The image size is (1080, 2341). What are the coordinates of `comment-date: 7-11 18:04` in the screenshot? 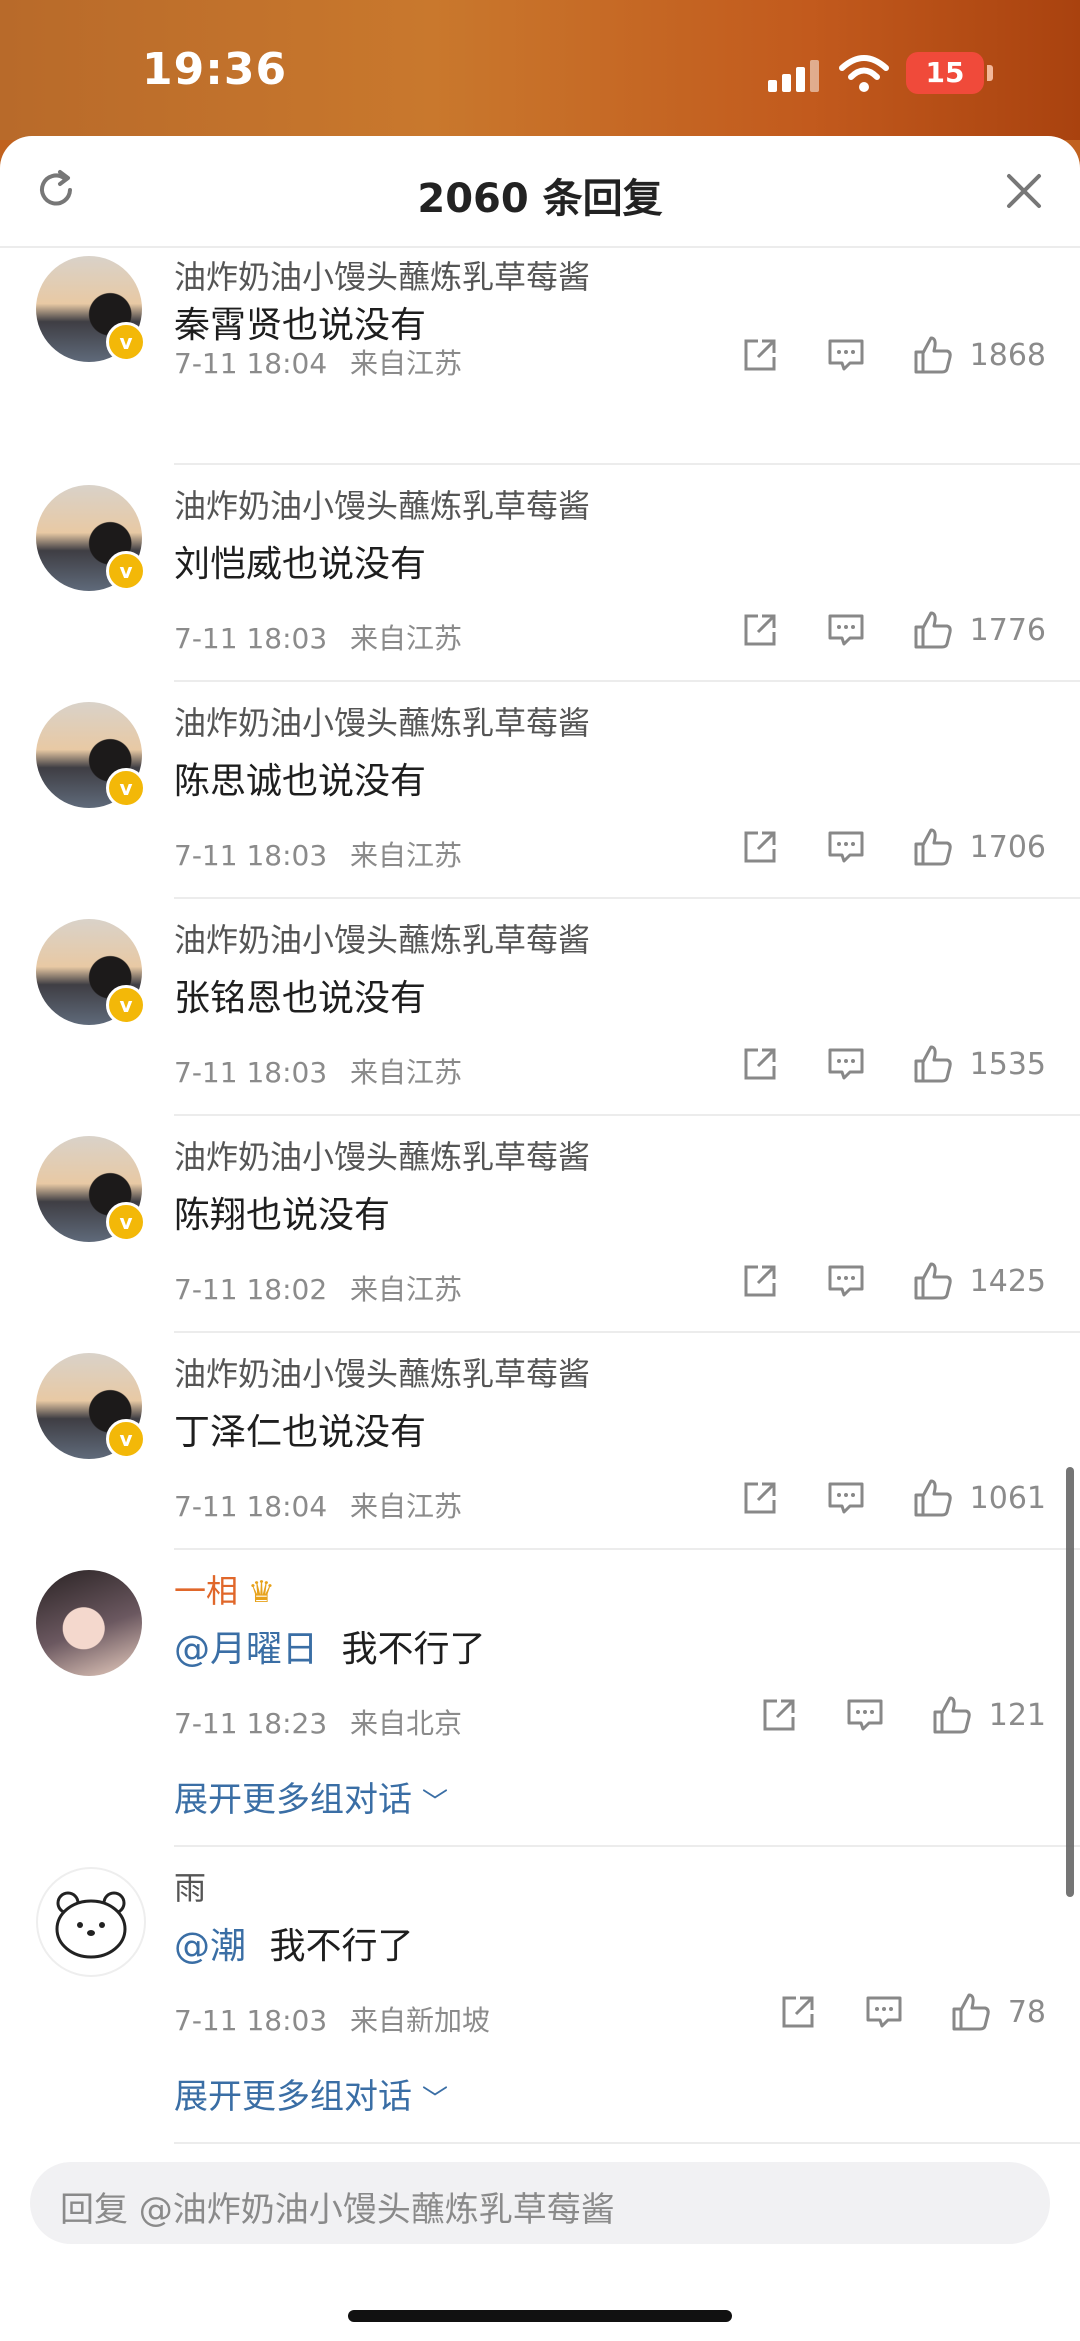 It's located at (251, 363).